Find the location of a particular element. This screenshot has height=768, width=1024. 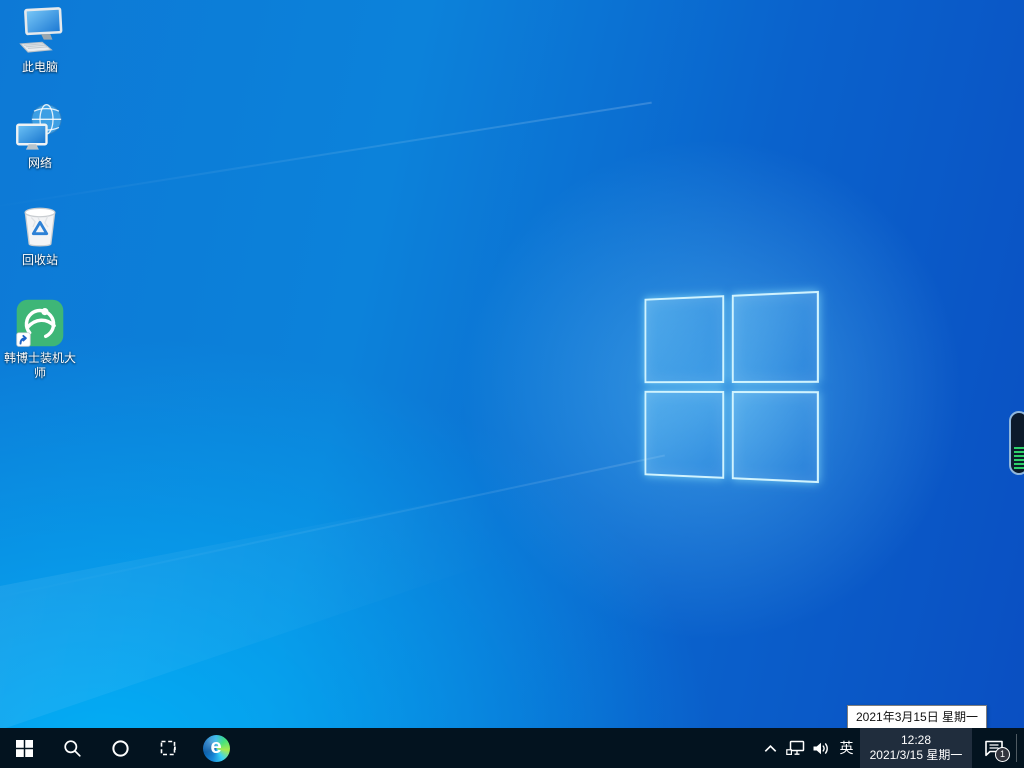

volume-level-segments is located at coordinates (1019, 458).